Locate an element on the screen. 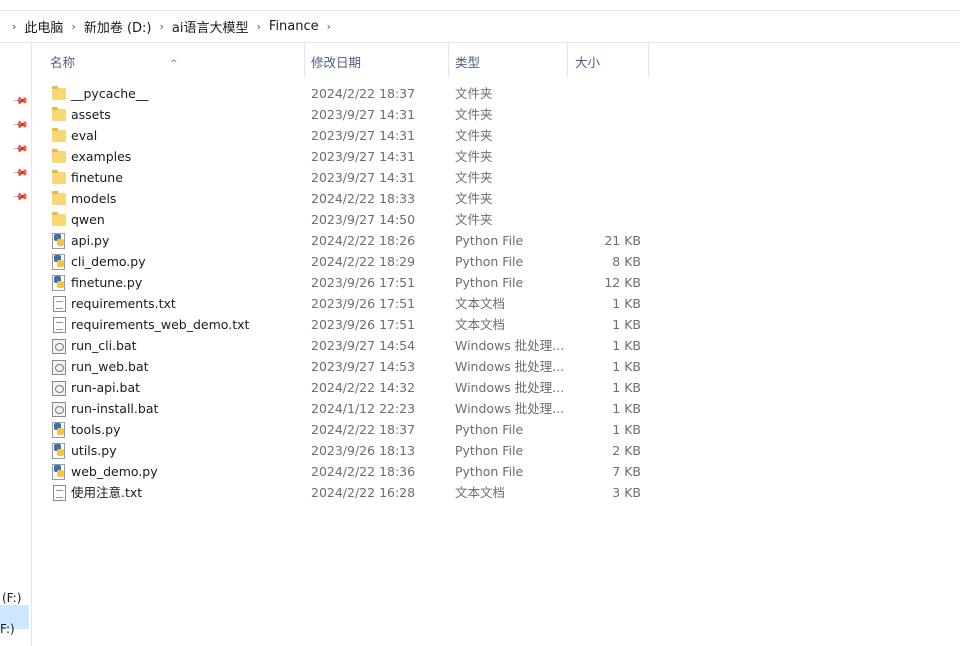 The width and height of the screenshot is (960, 646). file-size: 21 KB is located at coordinates (622, 240).